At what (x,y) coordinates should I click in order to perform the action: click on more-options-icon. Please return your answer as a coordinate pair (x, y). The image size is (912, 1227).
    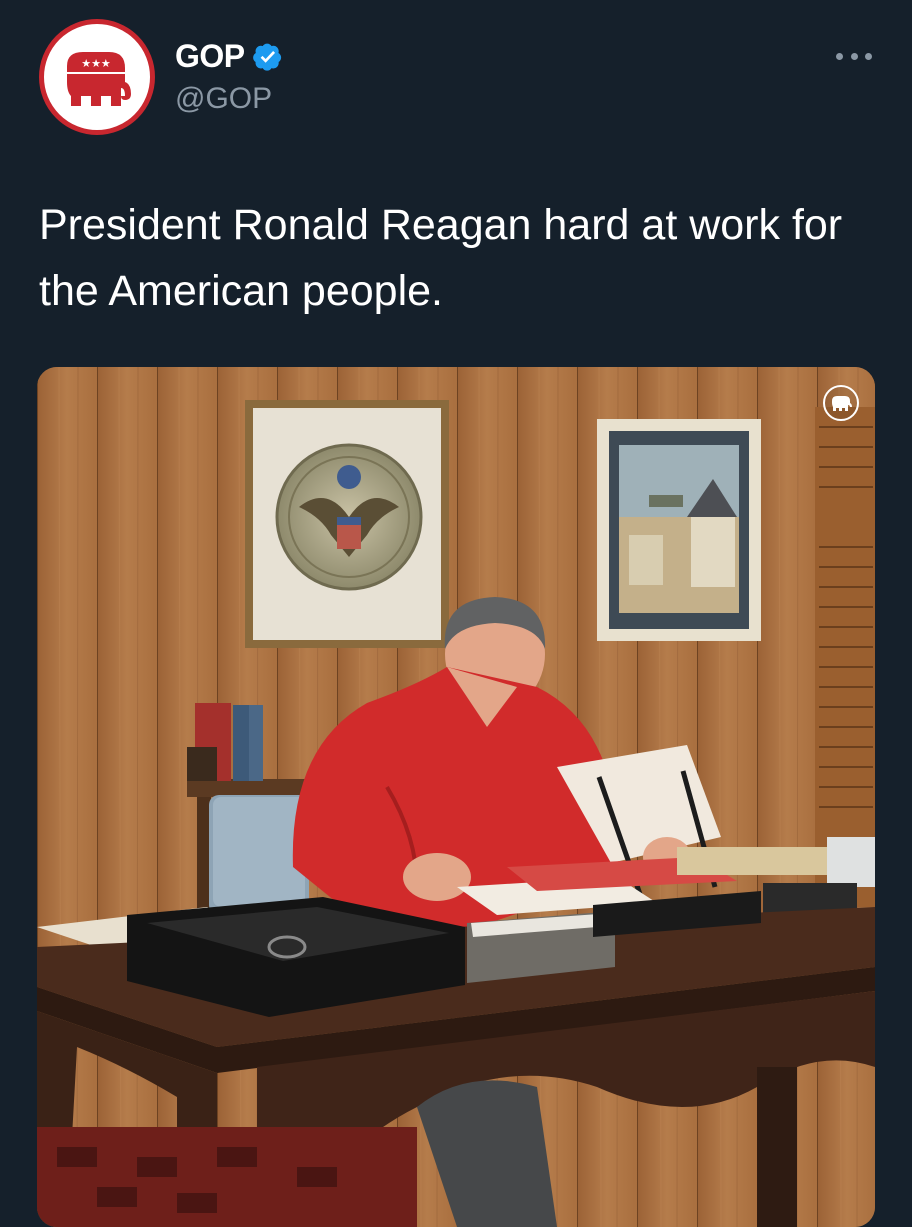
    Looking at the image, I should click on (854, 56).